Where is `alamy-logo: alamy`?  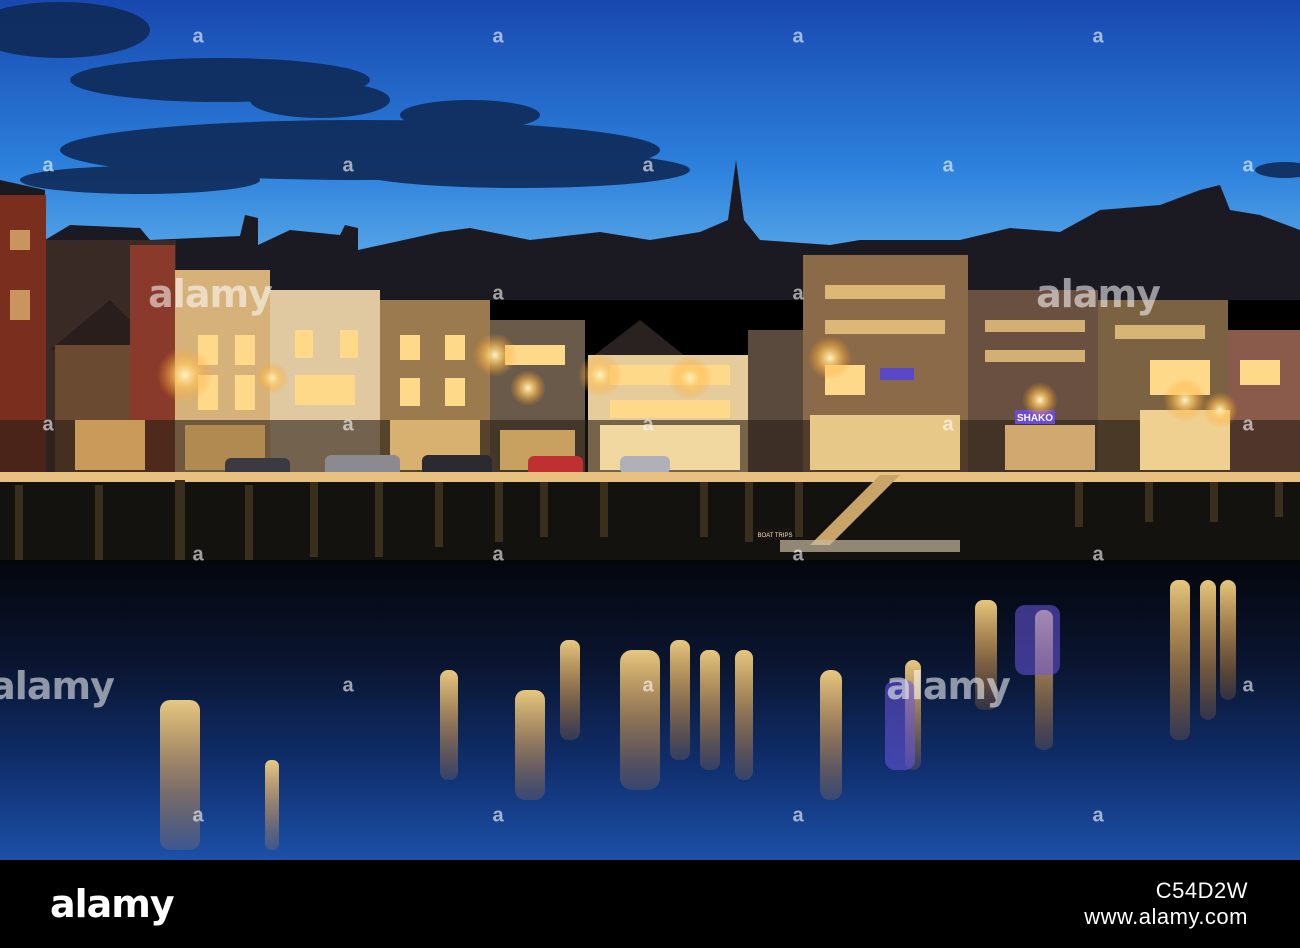
alamy-logo: alamy is located at coordinates (112, 904).